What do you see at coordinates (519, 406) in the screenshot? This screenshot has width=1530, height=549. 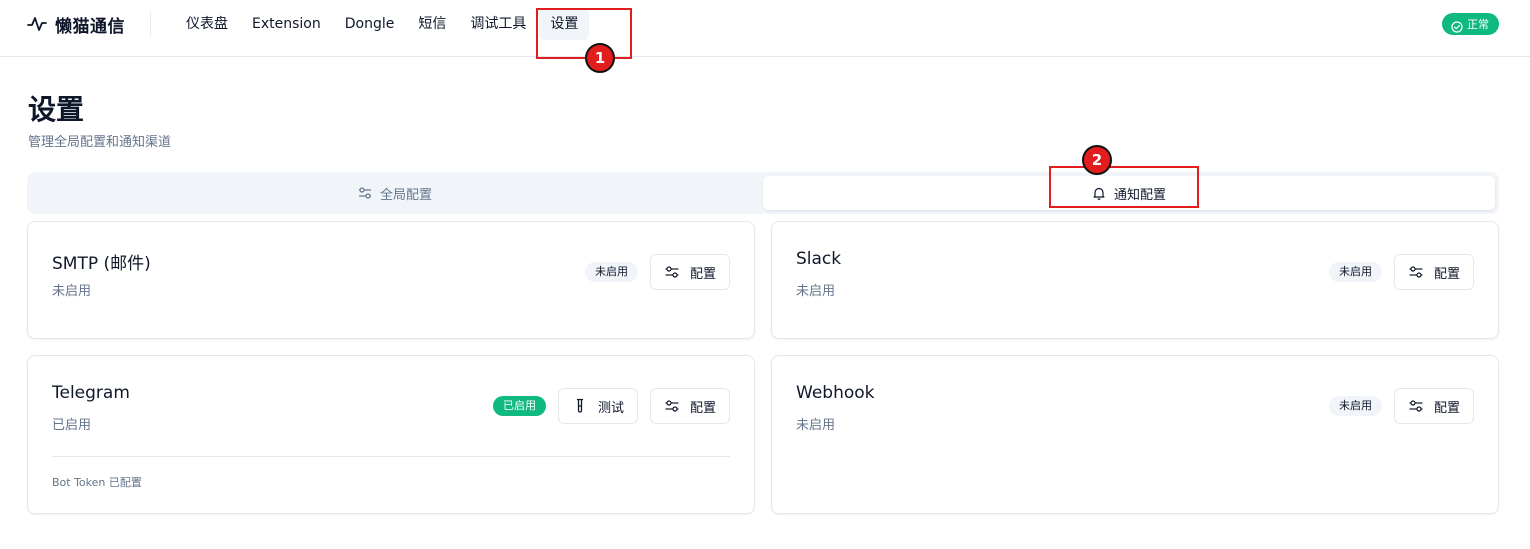 I see `status-badge: 已启用` at bounding box center [519, 406].